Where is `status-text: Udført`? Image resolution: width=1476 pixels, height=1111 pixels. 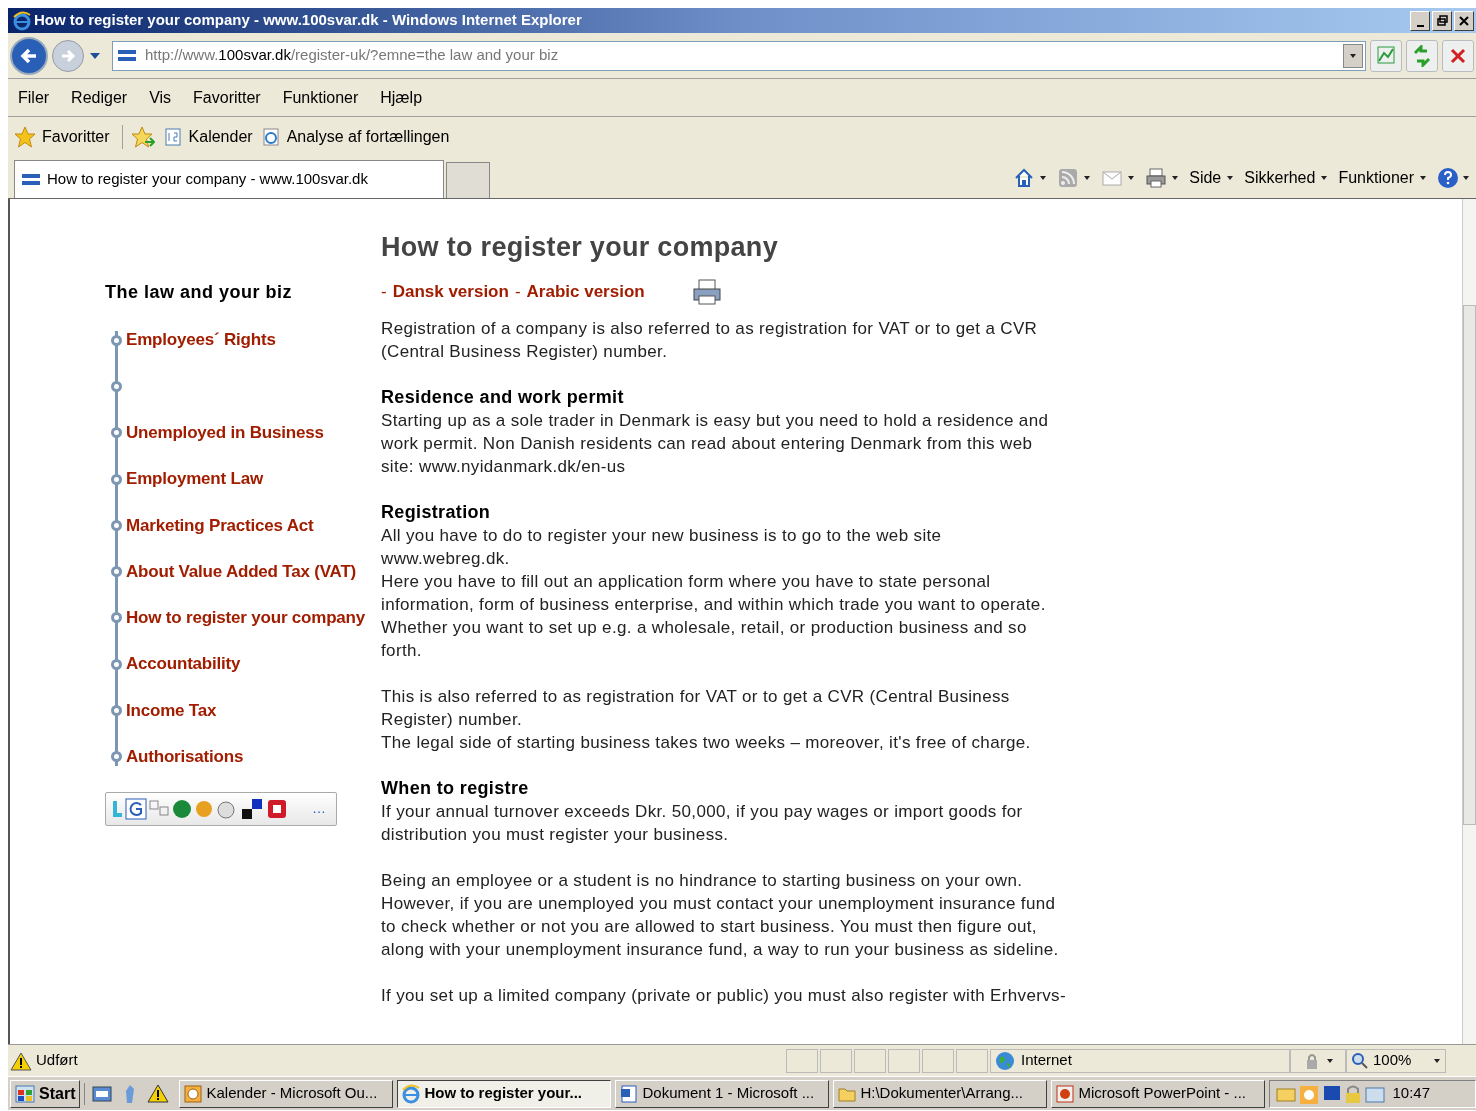 status-text: Udført is located at coordinates (57, 1060).